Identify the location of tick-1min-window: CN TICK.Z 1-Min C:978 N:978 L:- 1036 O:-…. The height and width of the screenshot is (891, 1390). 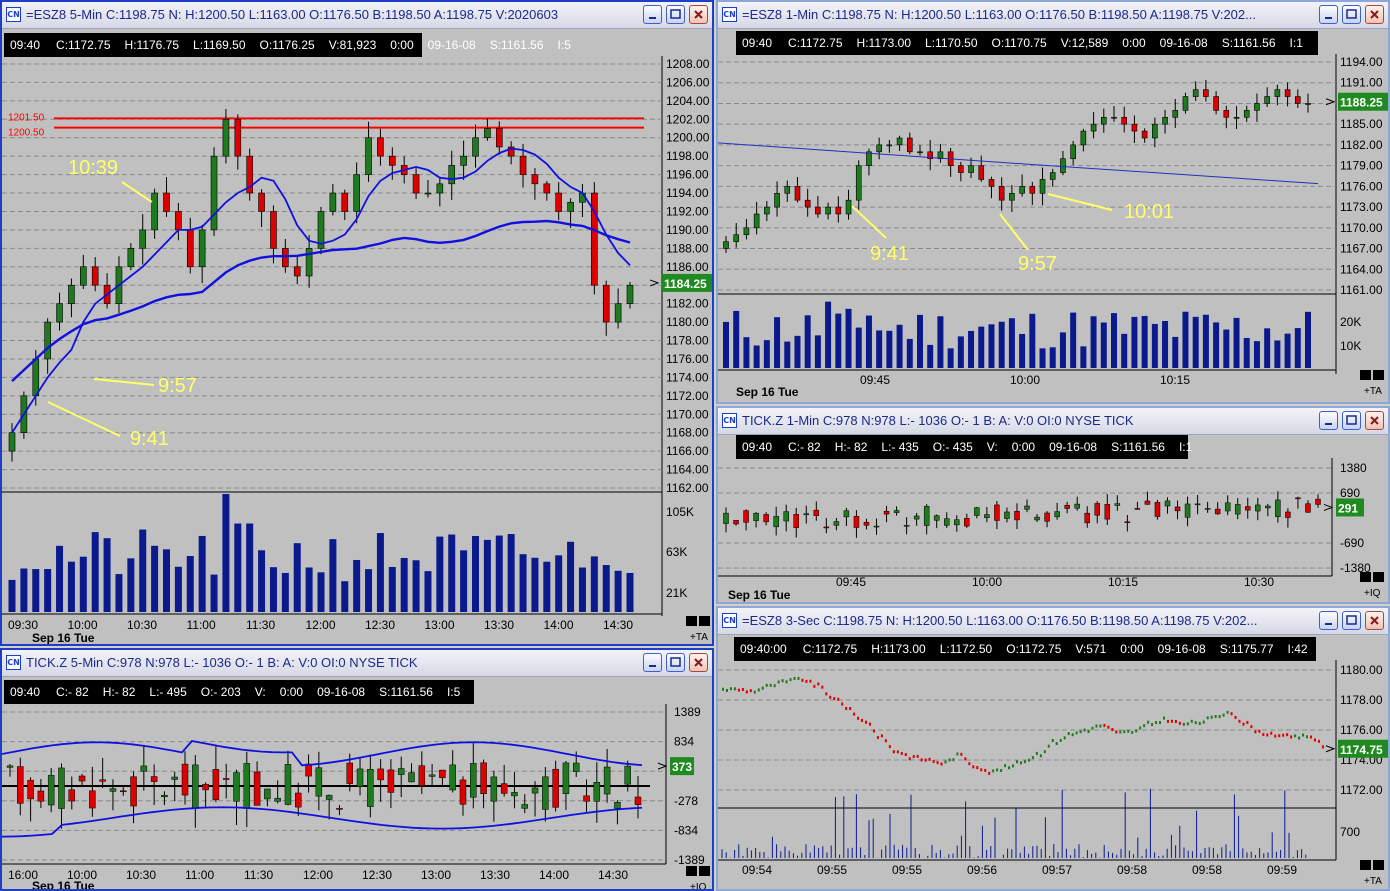
(1053, 505).